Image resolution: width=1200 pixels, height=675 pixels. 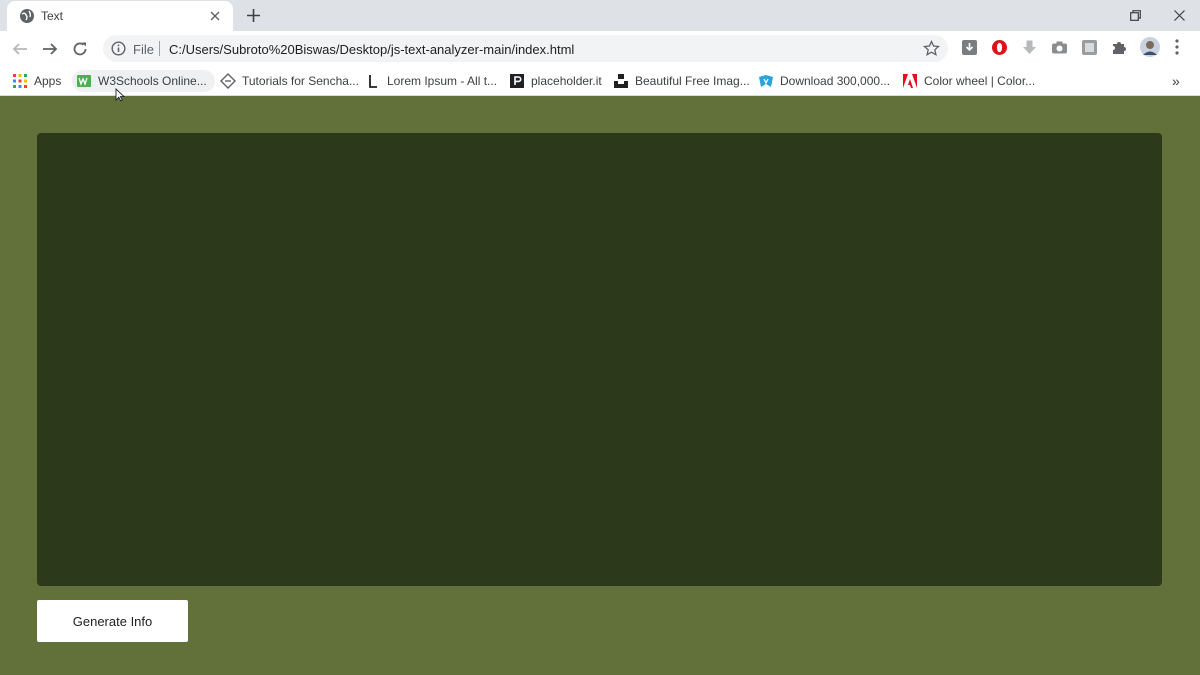 I want to click on close-tab-icon, so click(x=215, y=16).